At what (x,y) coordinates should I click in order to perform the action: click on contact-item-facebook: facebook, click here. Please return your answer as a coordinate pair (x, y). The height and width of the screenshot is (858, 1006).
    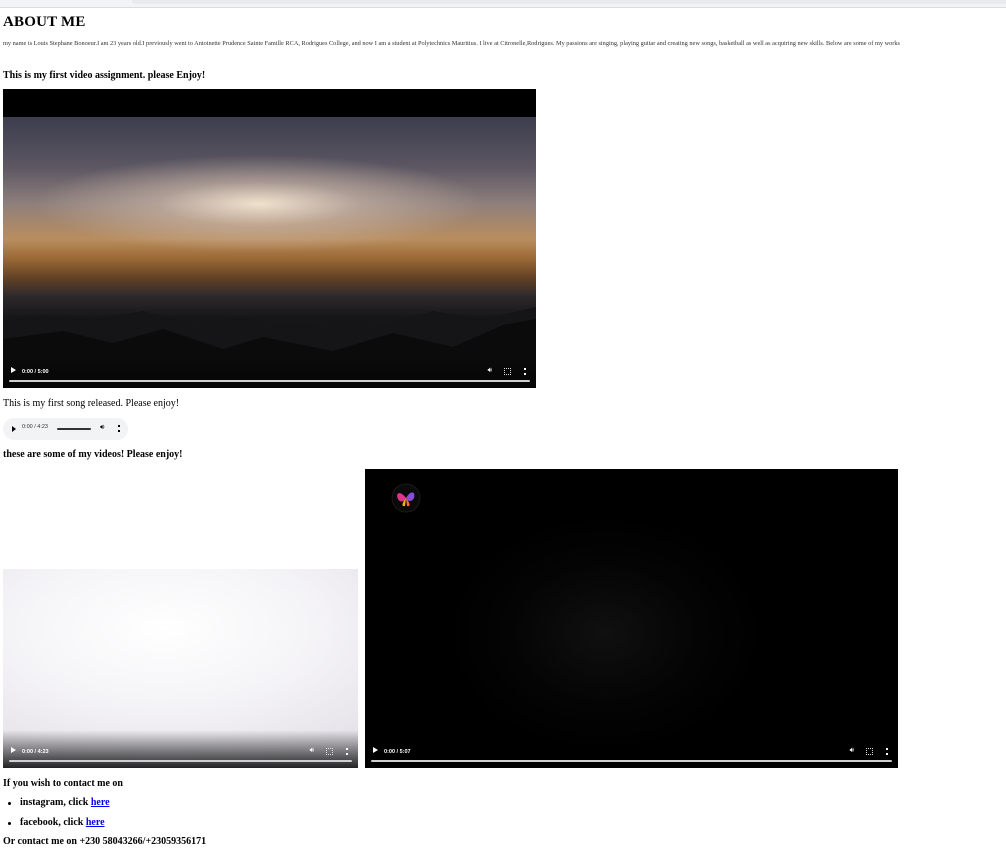
    Looking at the image, I should click on (56, 826).